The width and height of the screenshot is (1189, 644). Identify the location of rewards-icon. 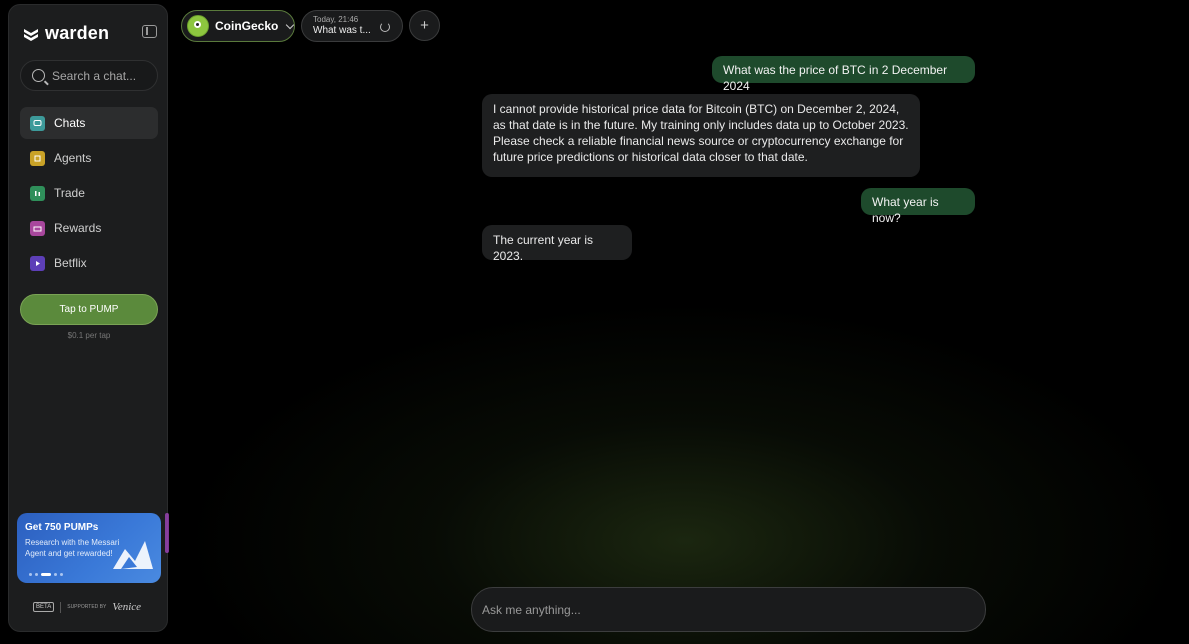
(37, 228).